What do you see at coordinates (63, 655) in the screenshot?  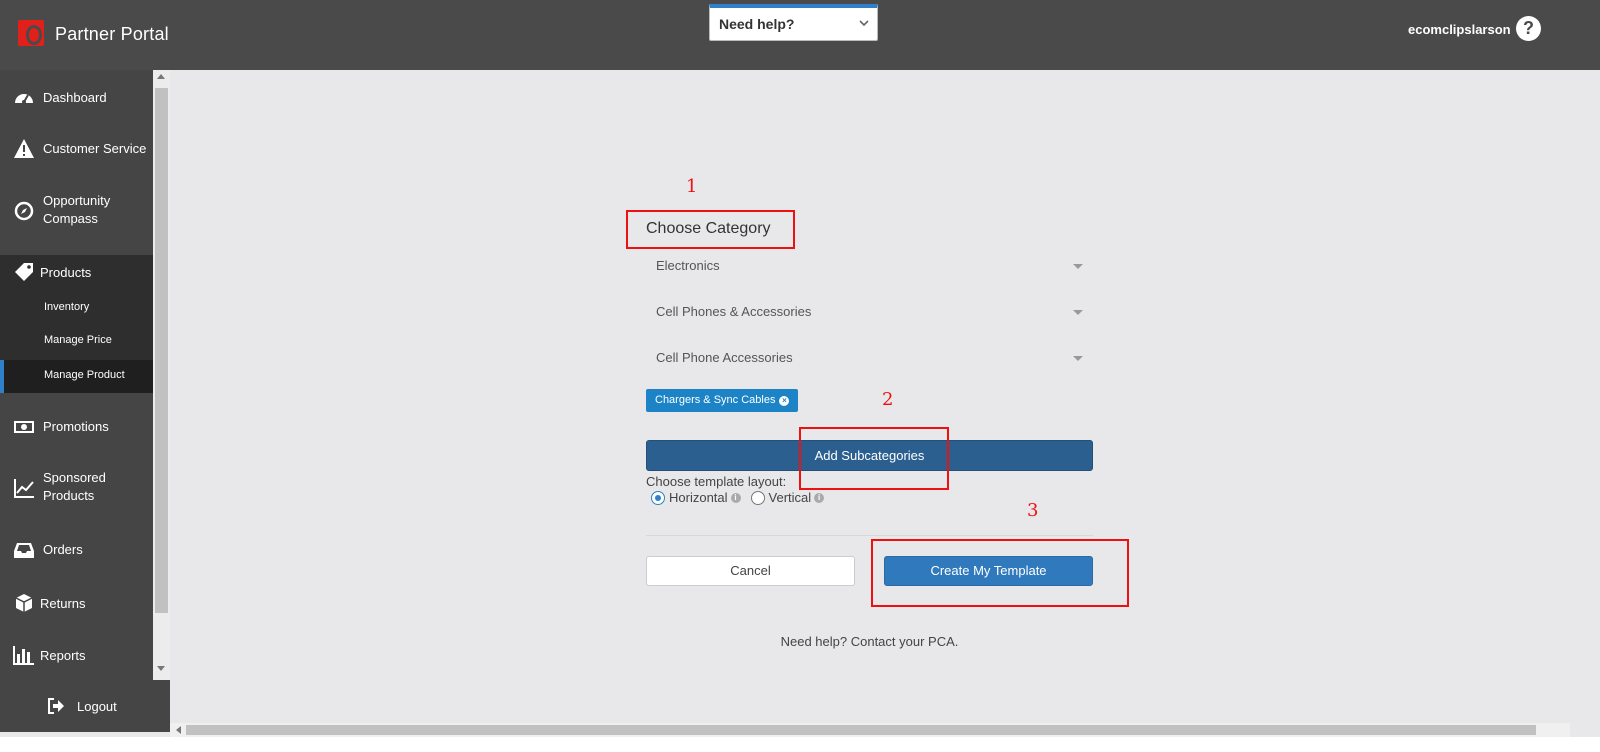 I see `sidebar-item-label: Reports` at bounding box center [63, 655].